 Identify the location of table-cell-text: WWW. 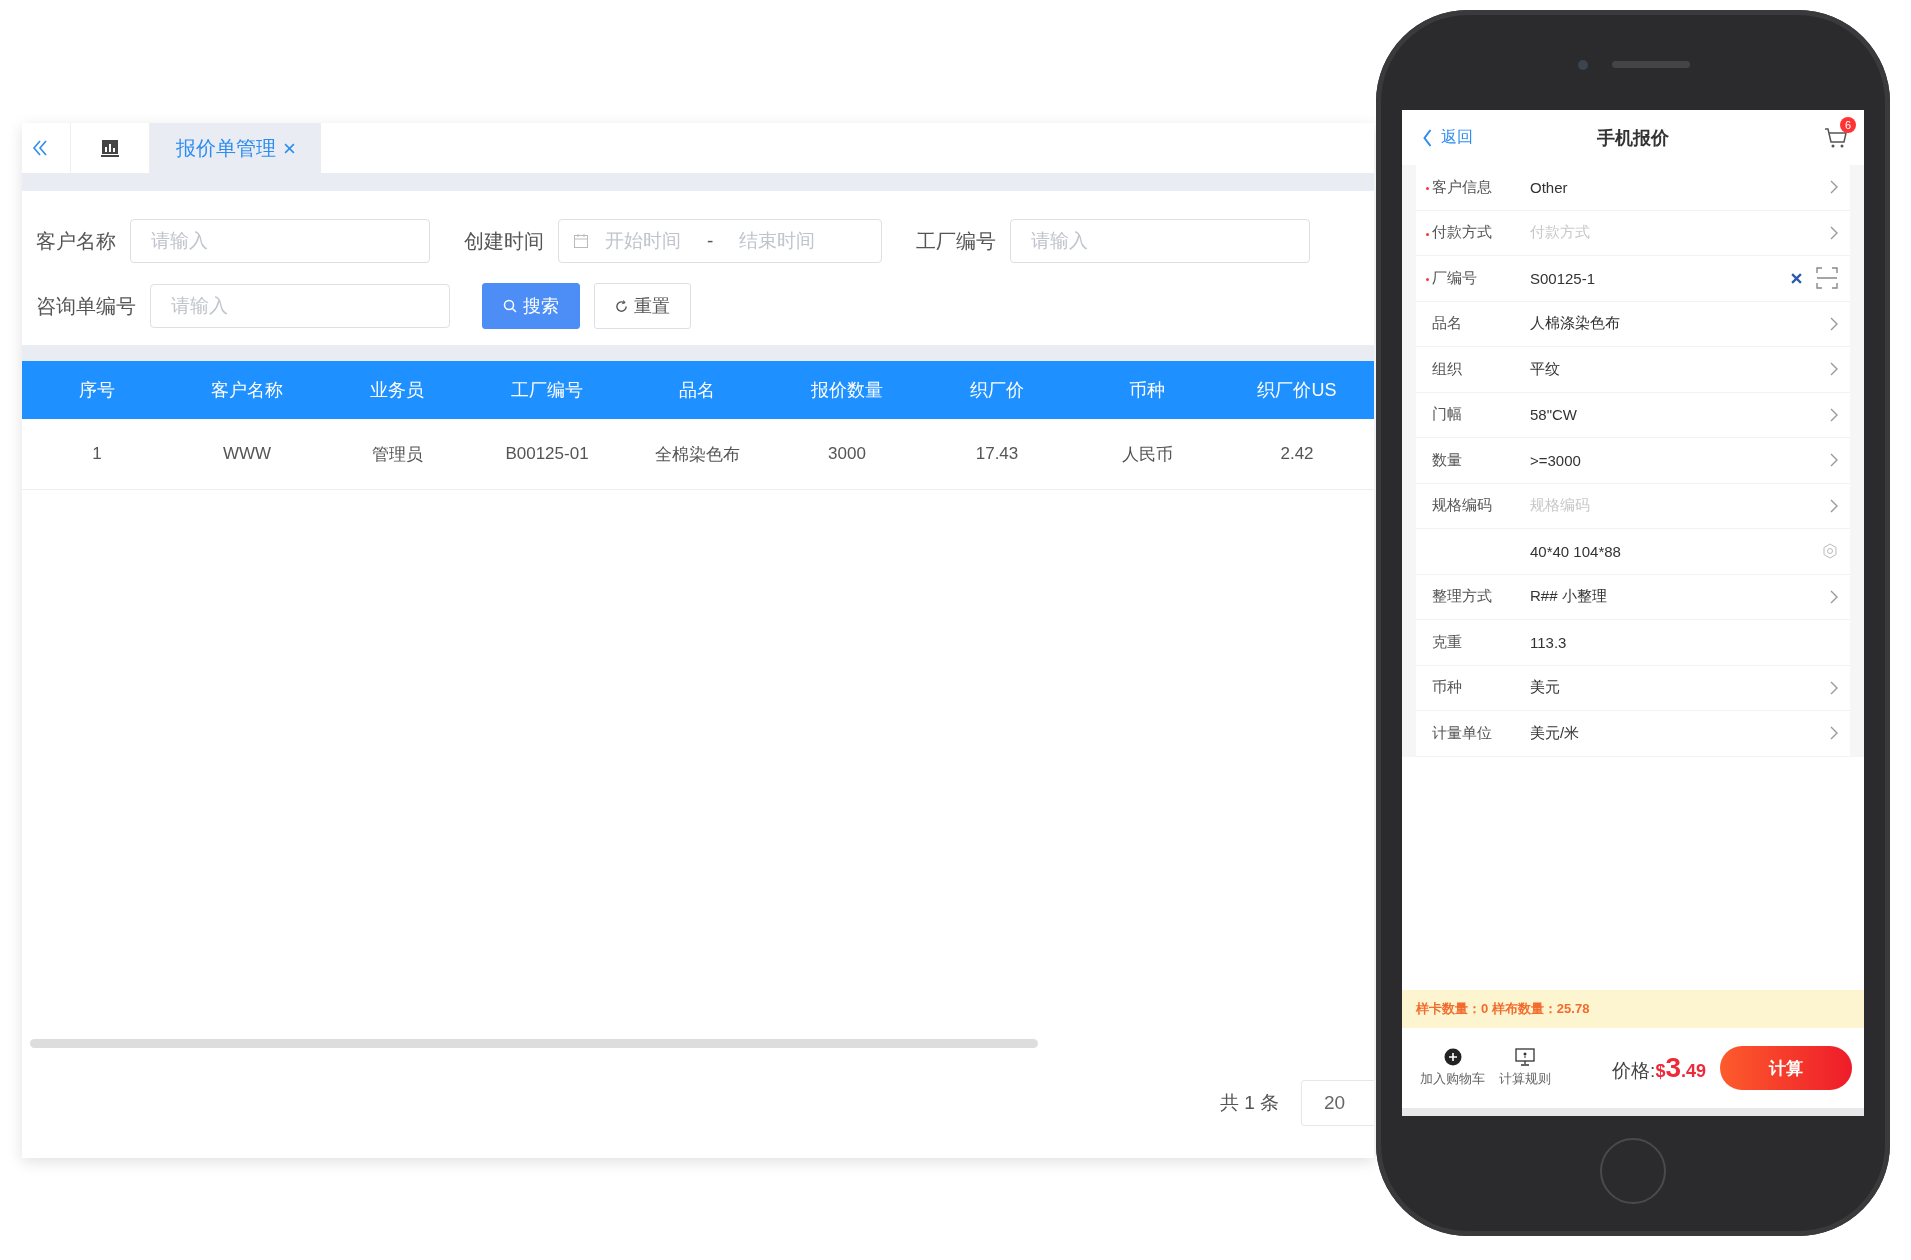
(247, 454).